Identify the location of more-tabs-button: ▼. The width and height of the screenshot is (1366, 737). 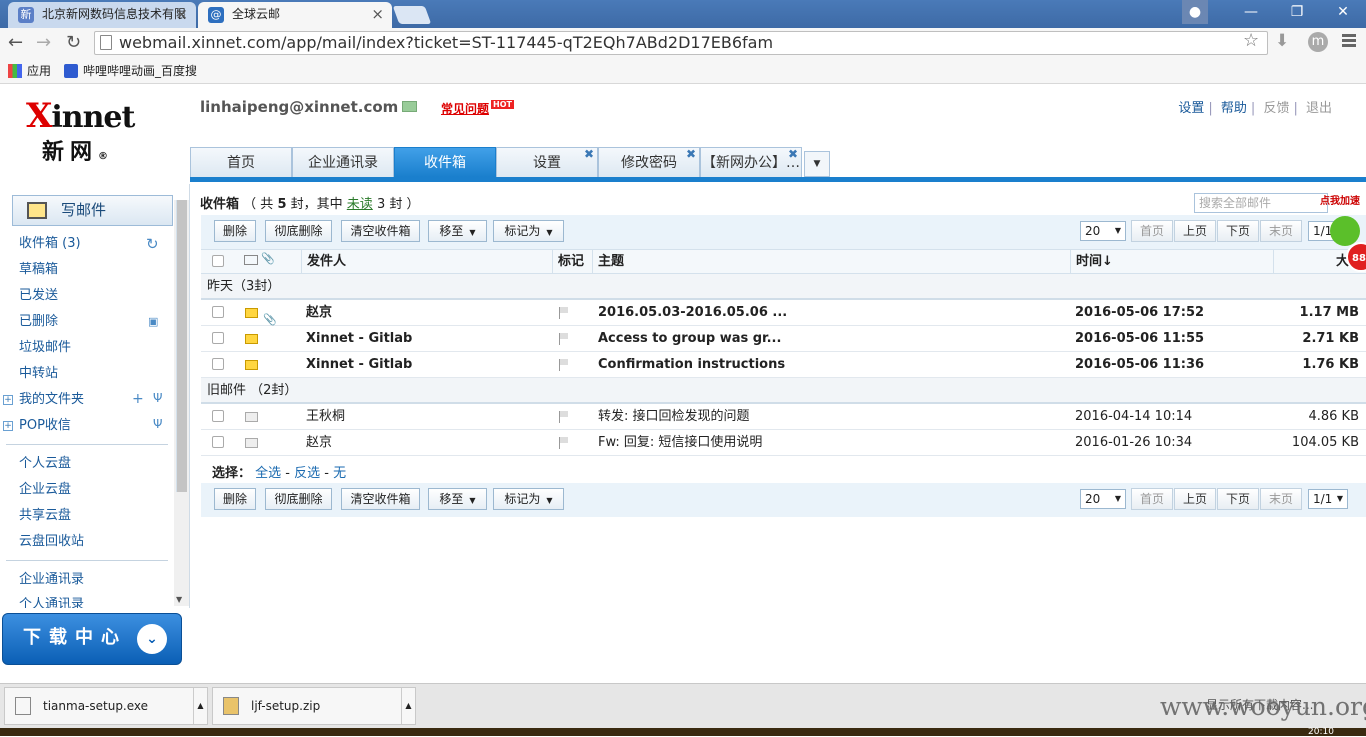
(817, 164).